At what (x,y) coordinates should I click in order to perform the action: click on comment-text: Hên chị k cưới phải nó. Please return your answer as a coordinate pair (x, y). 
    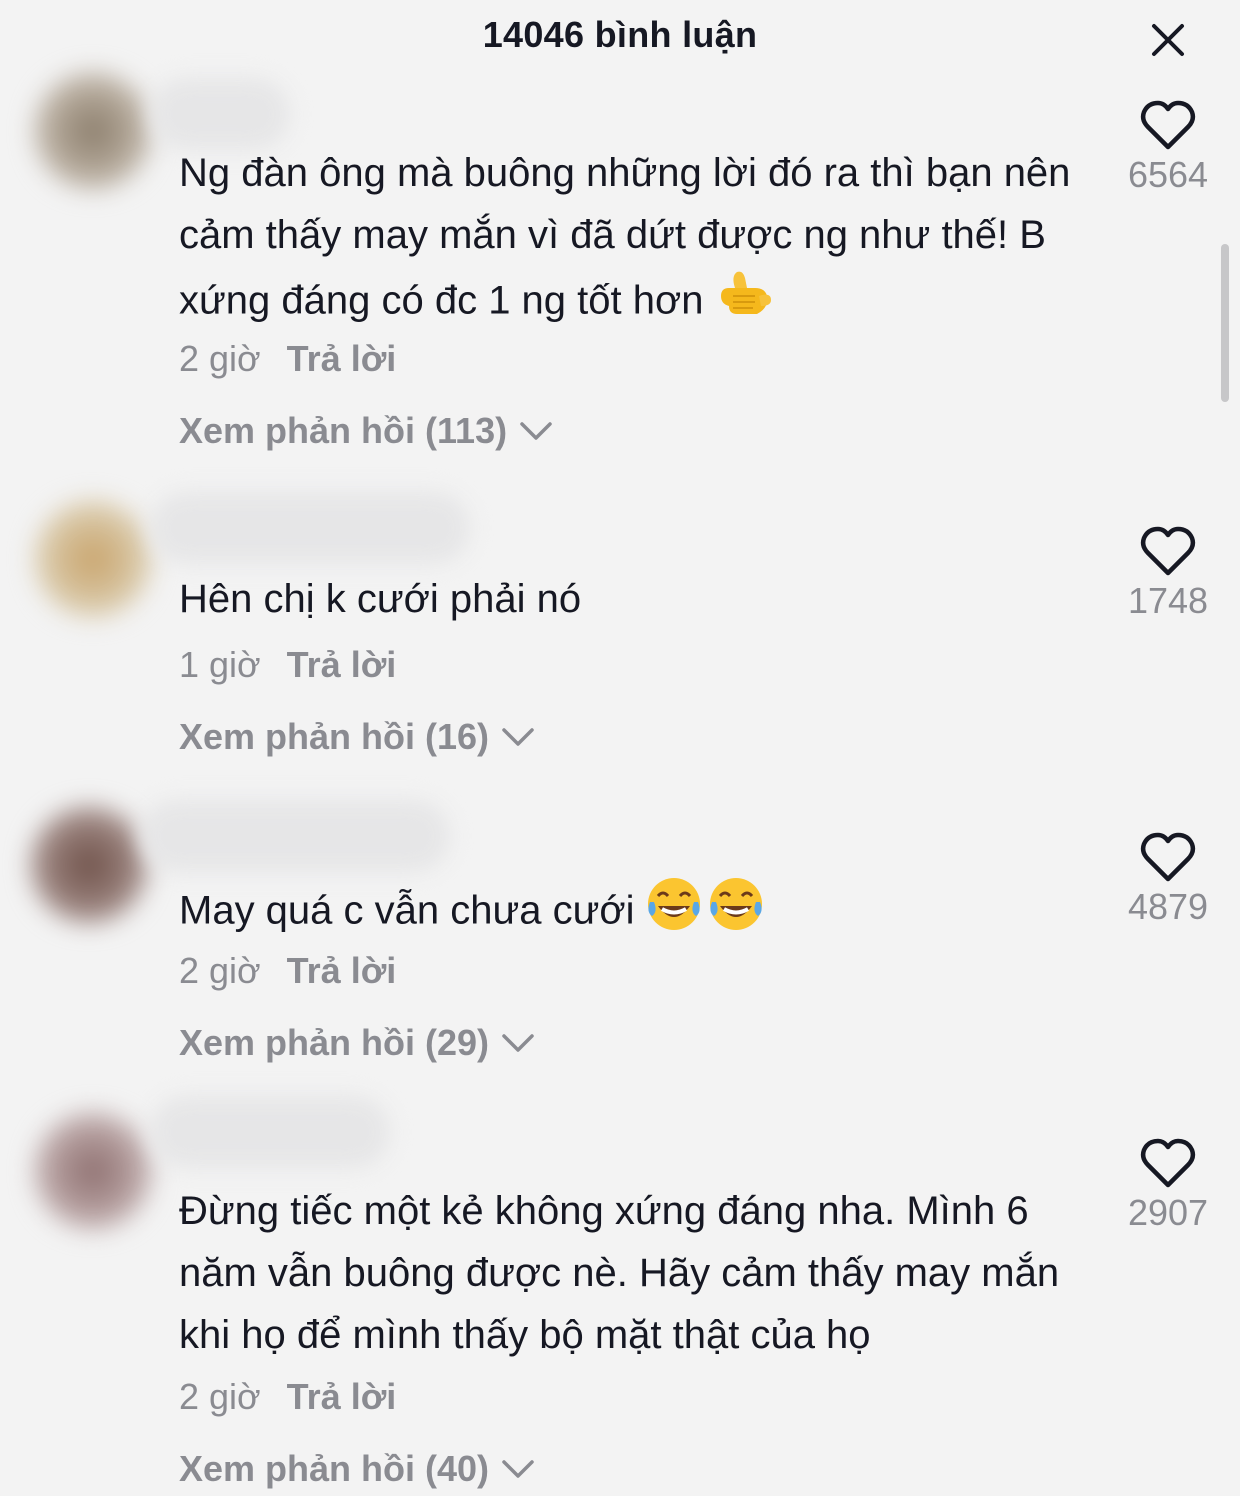
    Looking at the image, I should click on (634, 599).